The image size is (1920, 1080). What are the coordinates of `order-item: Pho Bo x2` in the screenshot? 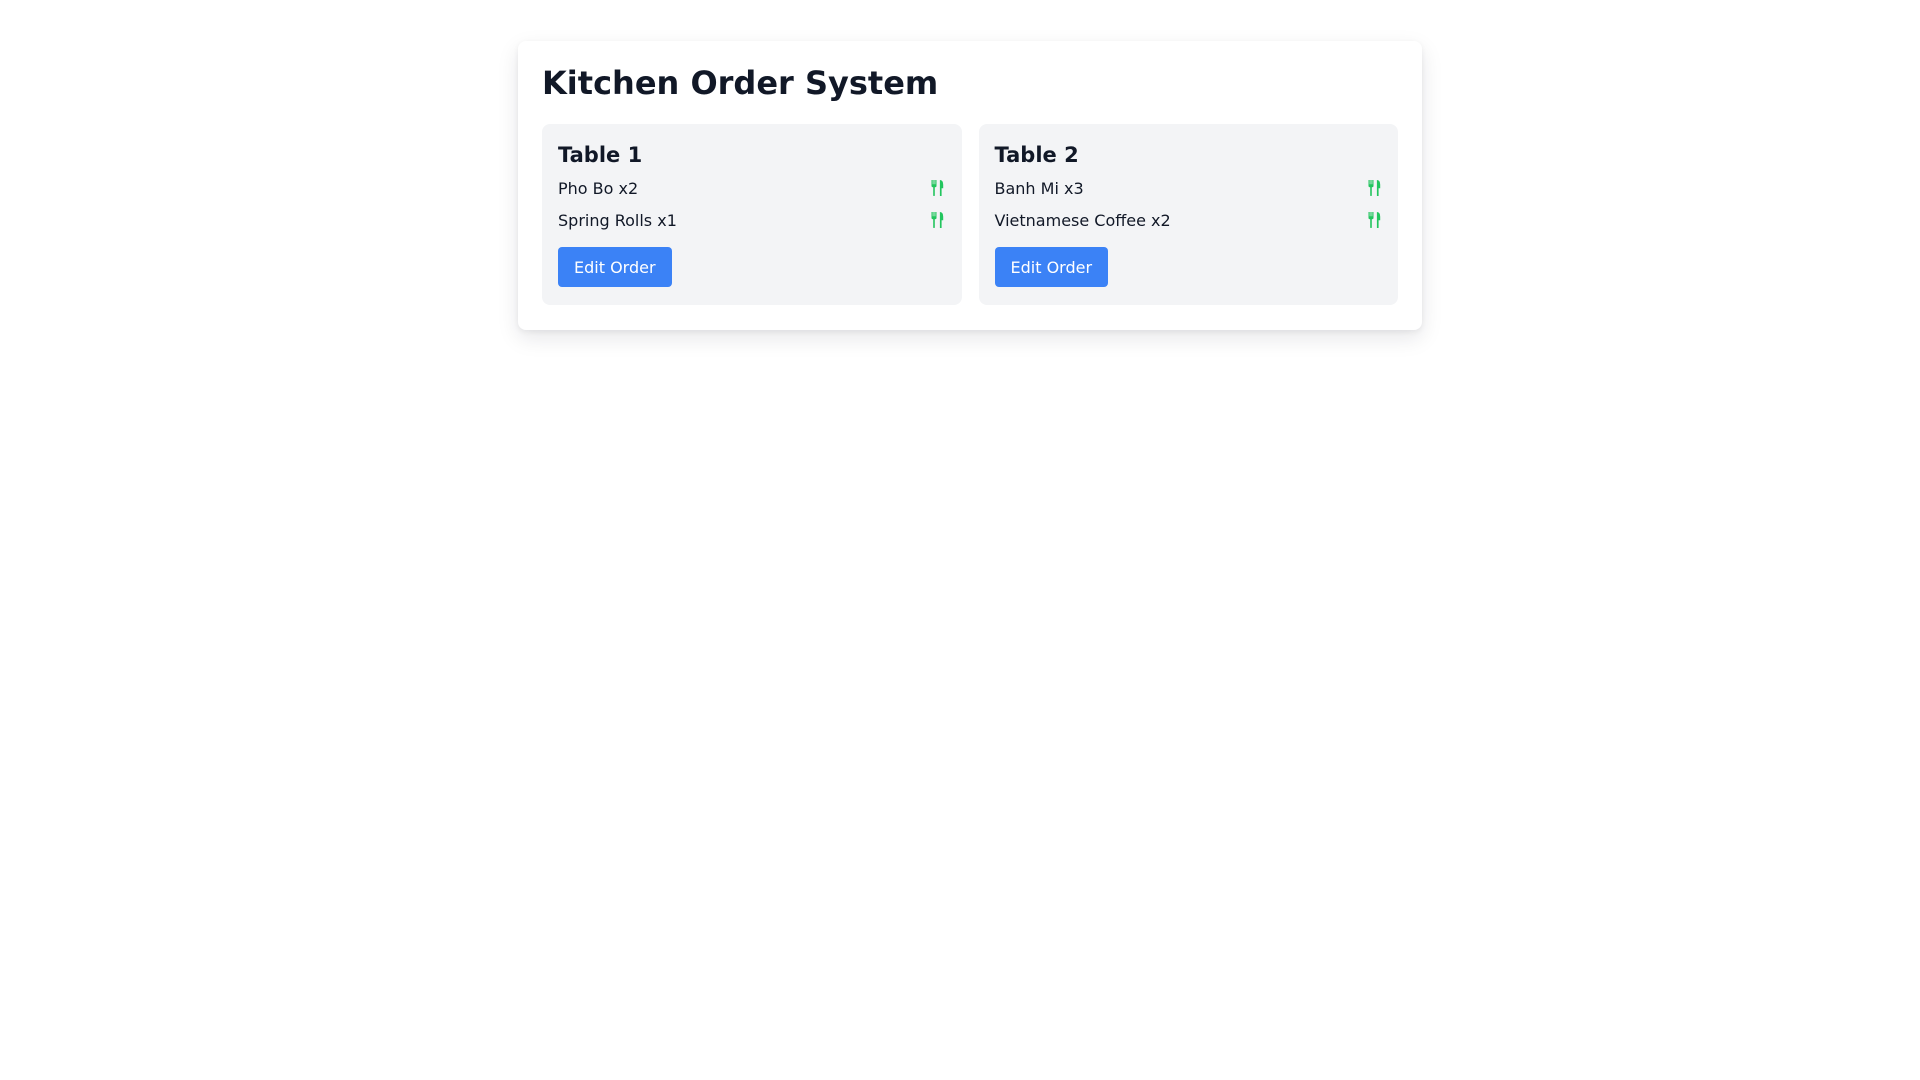 It's located at (752, 188).